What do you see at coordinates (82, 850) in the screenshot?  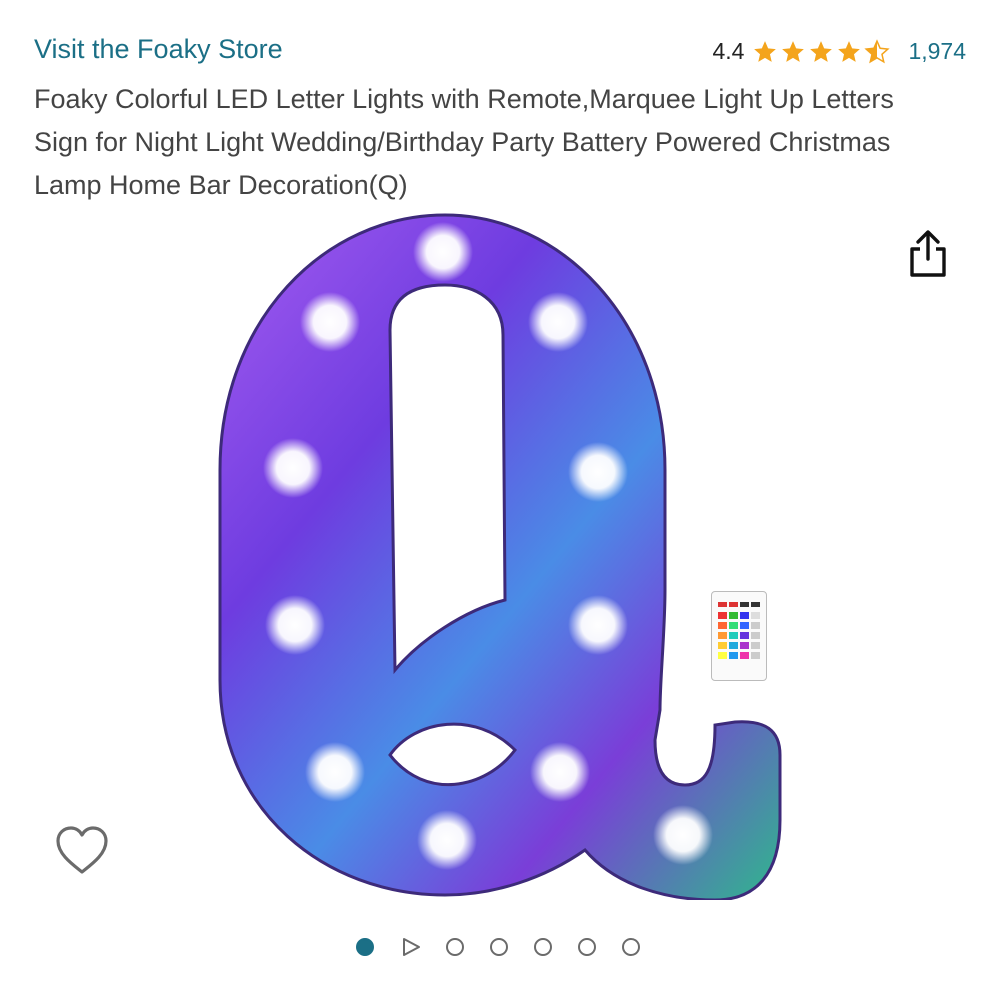 I see `heart-icon` at bounding box center [82, 850].